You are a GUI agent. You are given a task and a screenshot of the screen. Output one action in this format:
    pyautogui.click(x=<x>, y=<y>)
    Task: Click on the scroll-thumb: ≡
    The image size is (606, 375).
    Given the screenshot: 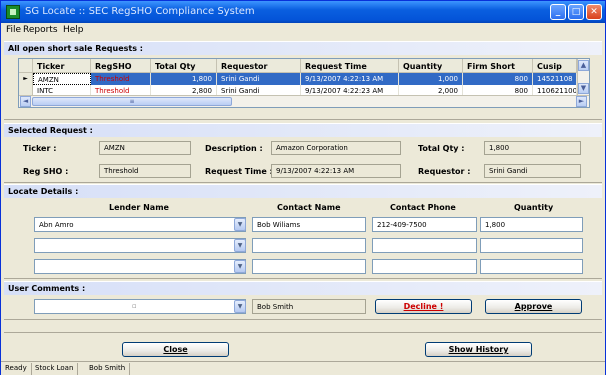 What is the action you would take?
    pyautogui.click(x=132, y=101)
    